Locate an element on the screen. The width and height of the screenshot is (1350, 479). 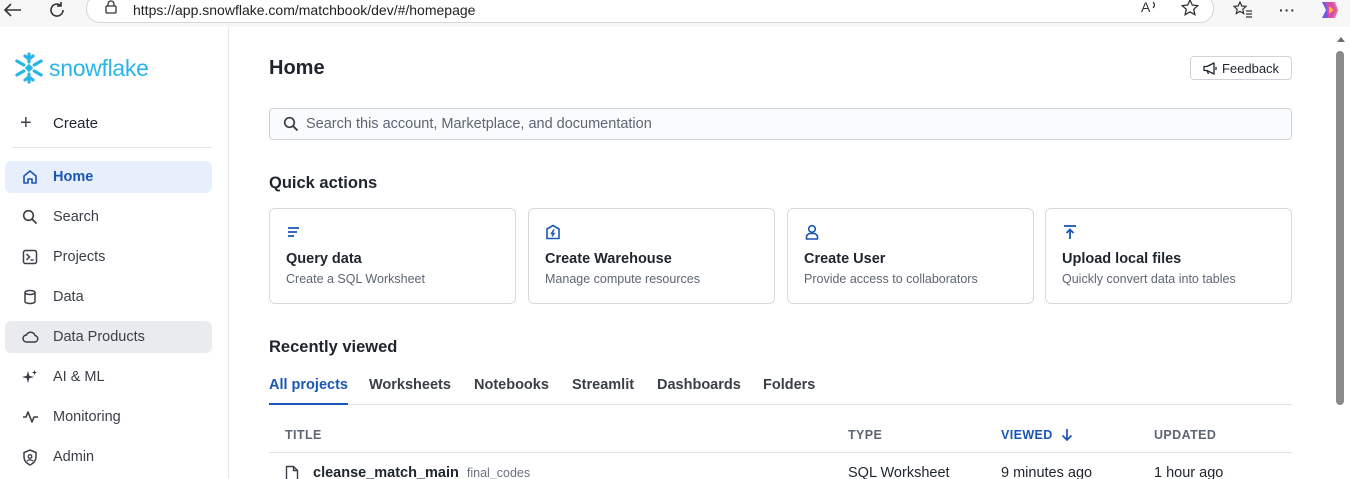
card-title: Upload local files is located at coordinates (1122, 259).